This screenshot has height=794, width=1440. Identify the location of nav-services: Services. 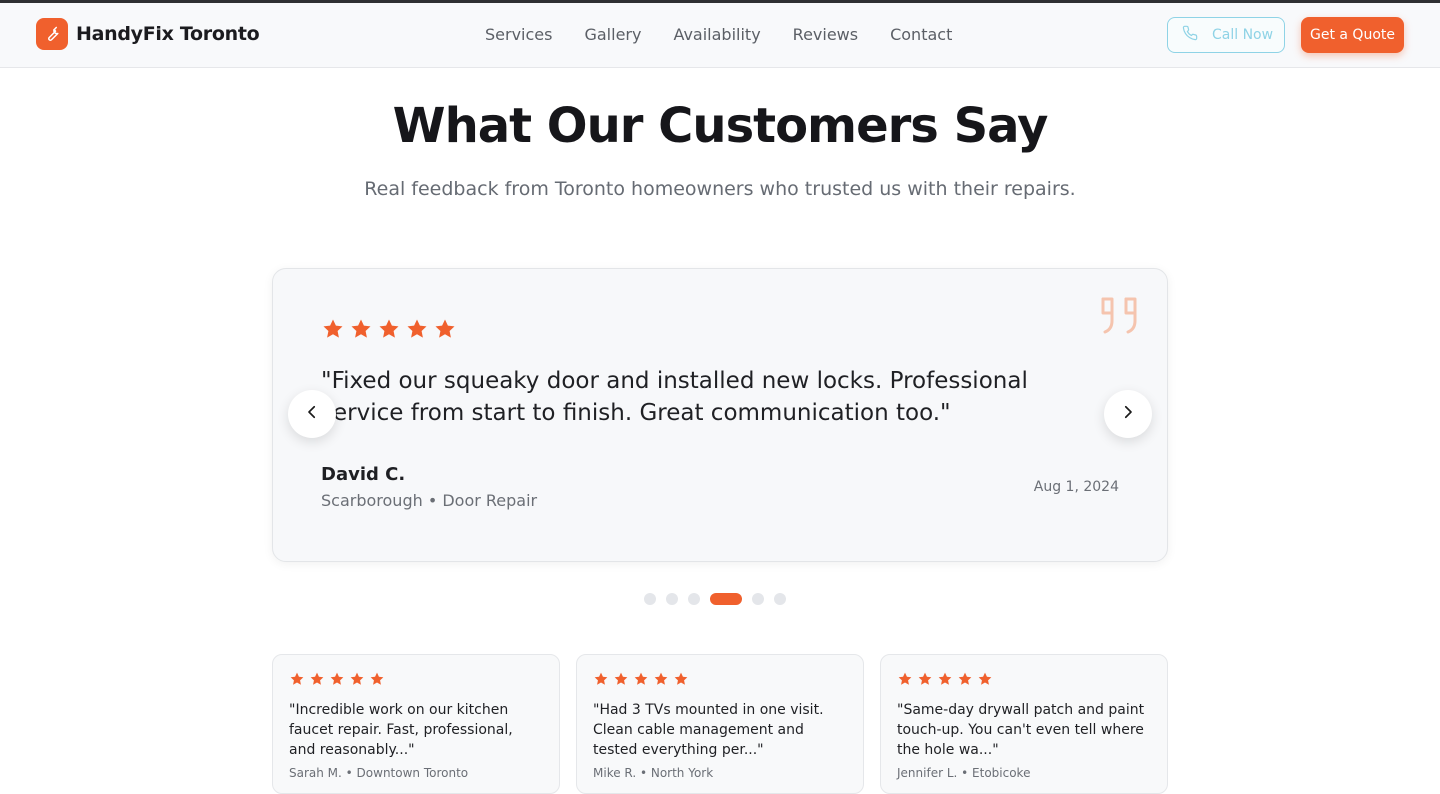
(518, 34).